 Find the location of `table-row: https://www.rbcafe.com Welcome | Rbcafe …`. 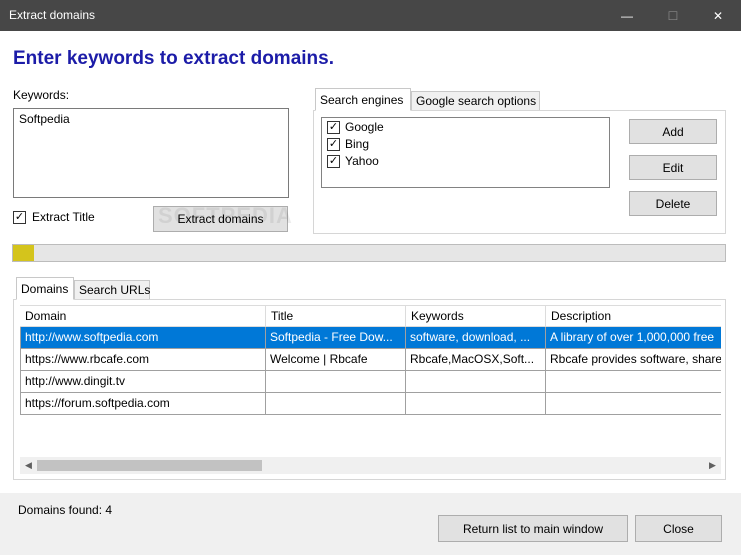

table-row: https://www.rbcafe.com Welcome | Rbcafe … is located at coordinates (370, 360).